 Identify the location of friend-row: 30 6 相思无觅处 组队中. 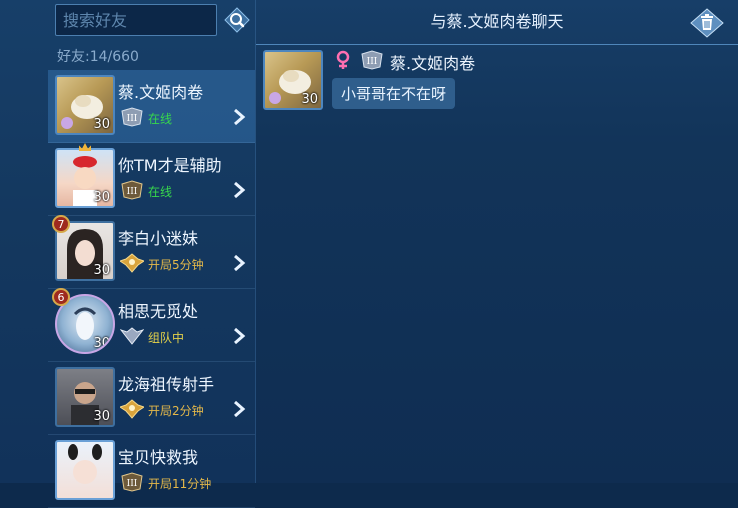
(151, 325).